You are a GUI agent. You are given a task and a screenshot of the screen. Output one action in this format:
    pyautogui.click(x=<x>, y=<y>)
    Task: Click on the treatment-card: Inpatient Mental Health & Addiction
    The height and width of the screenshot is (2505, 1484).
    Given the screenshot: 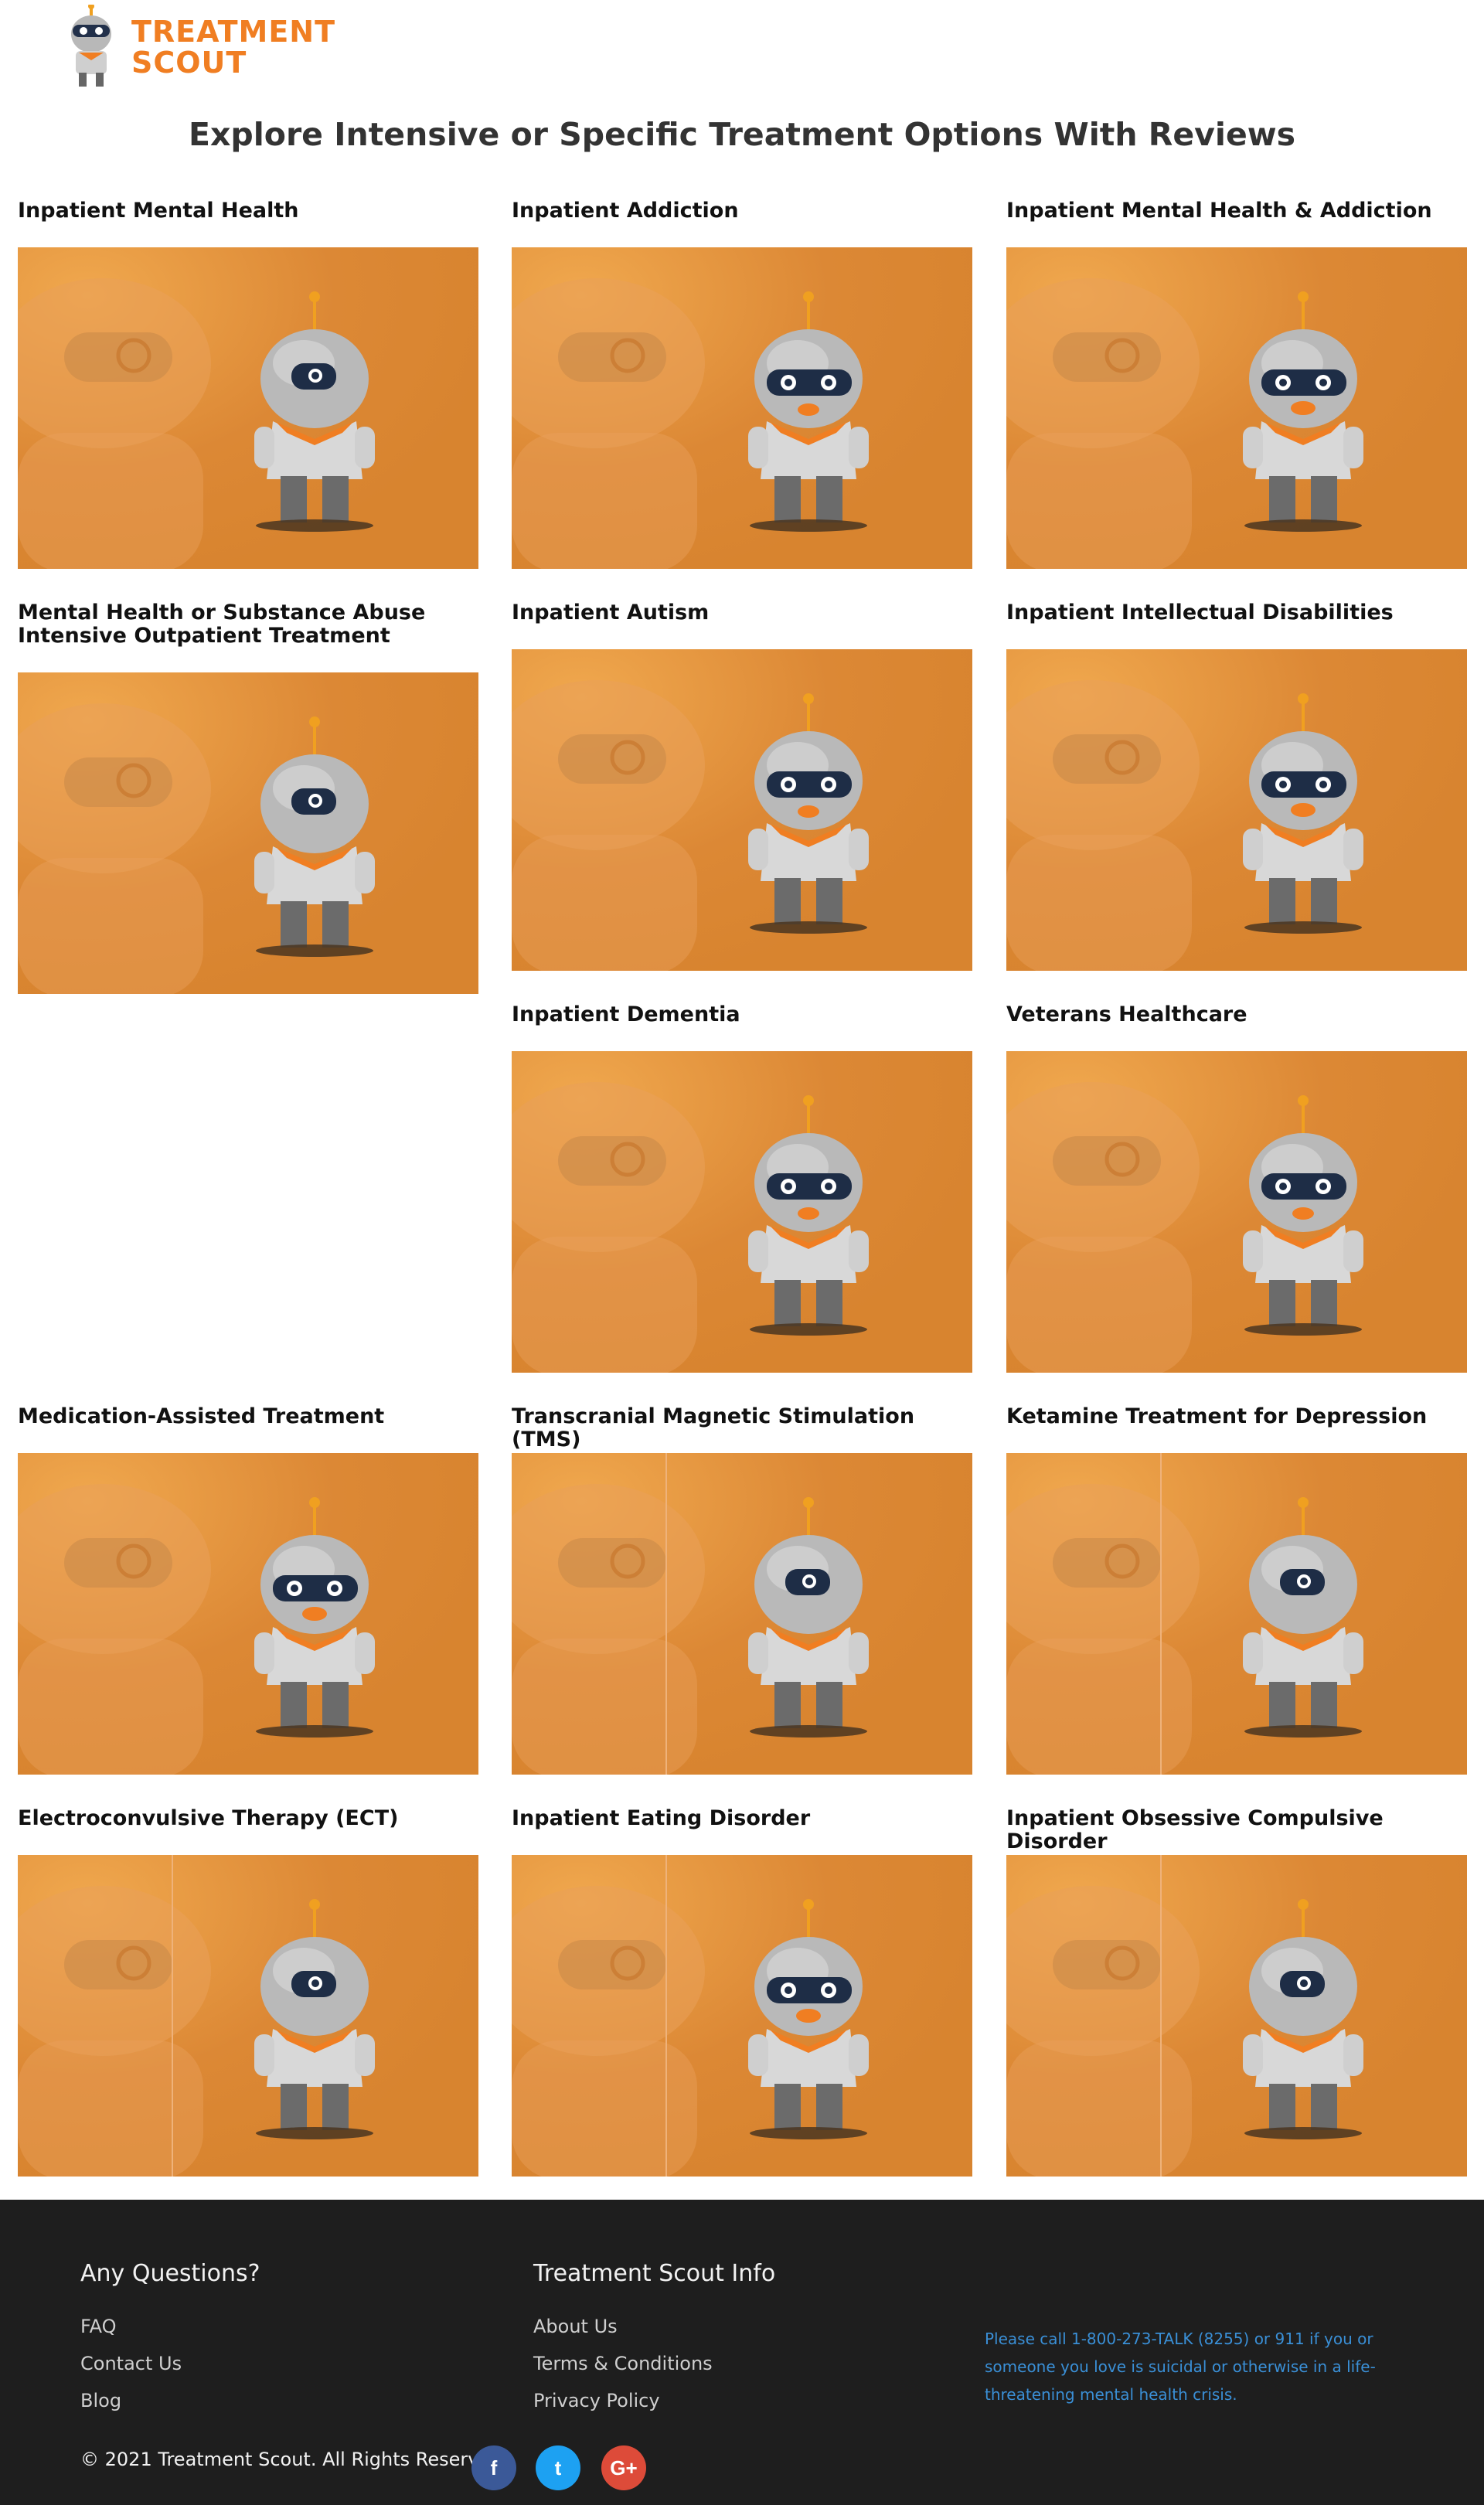 What is the action you would take?
    pyautogui.click(x=1236, y=384)
    